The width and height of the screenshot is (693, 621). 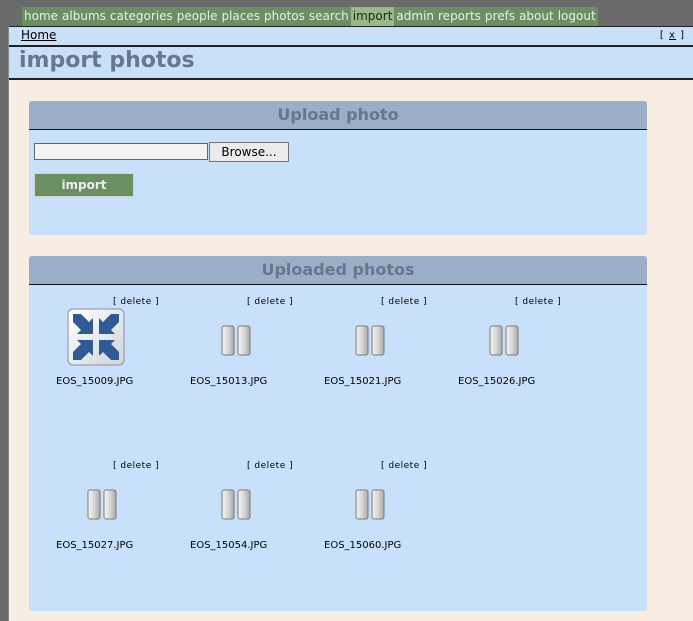 What do you see at coordinates (364, 368) in the screenshot?
I see `photo-thumbnail: [ delete ] EOS_15021.JPG` at bounding box center [364, 368].